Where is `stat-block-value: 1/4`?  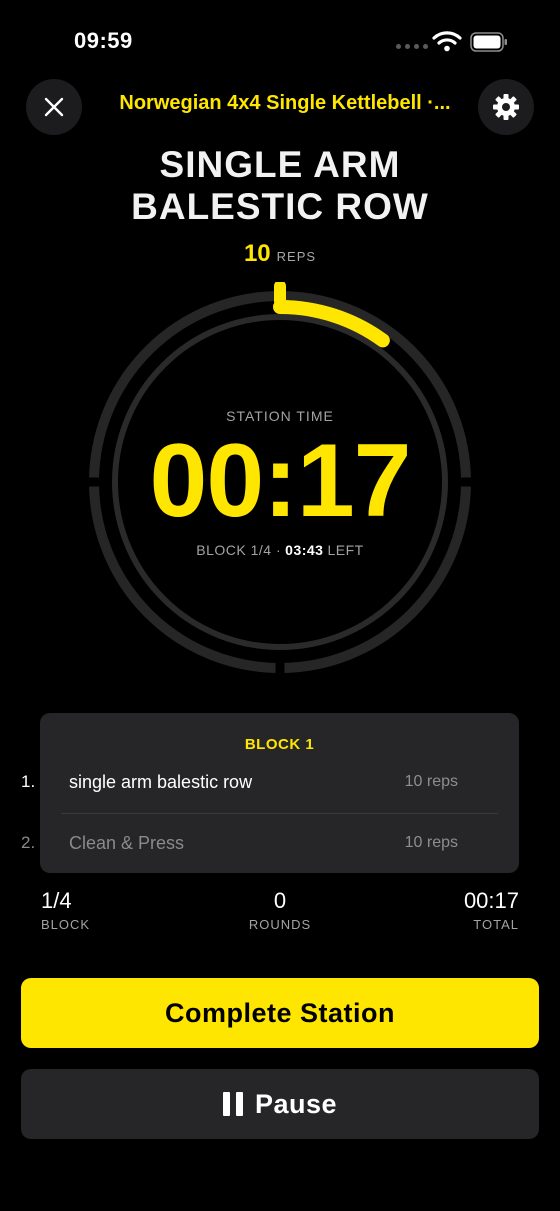
stat-block-value: 1/4 is located at coordinates (56, 900).